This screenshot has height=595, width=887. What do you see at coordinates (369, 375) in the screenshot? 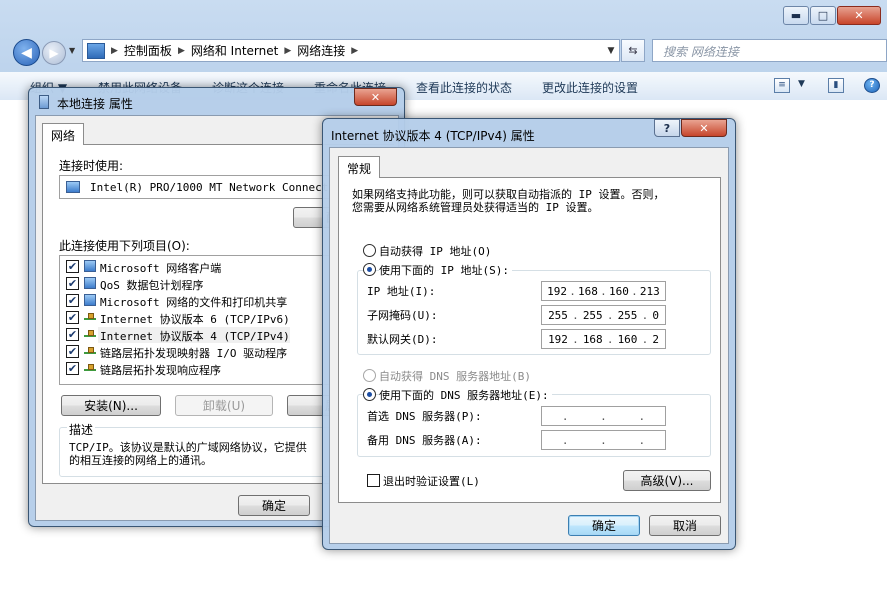
I see `auto-dns-radio` at bounding box center [369, 375].